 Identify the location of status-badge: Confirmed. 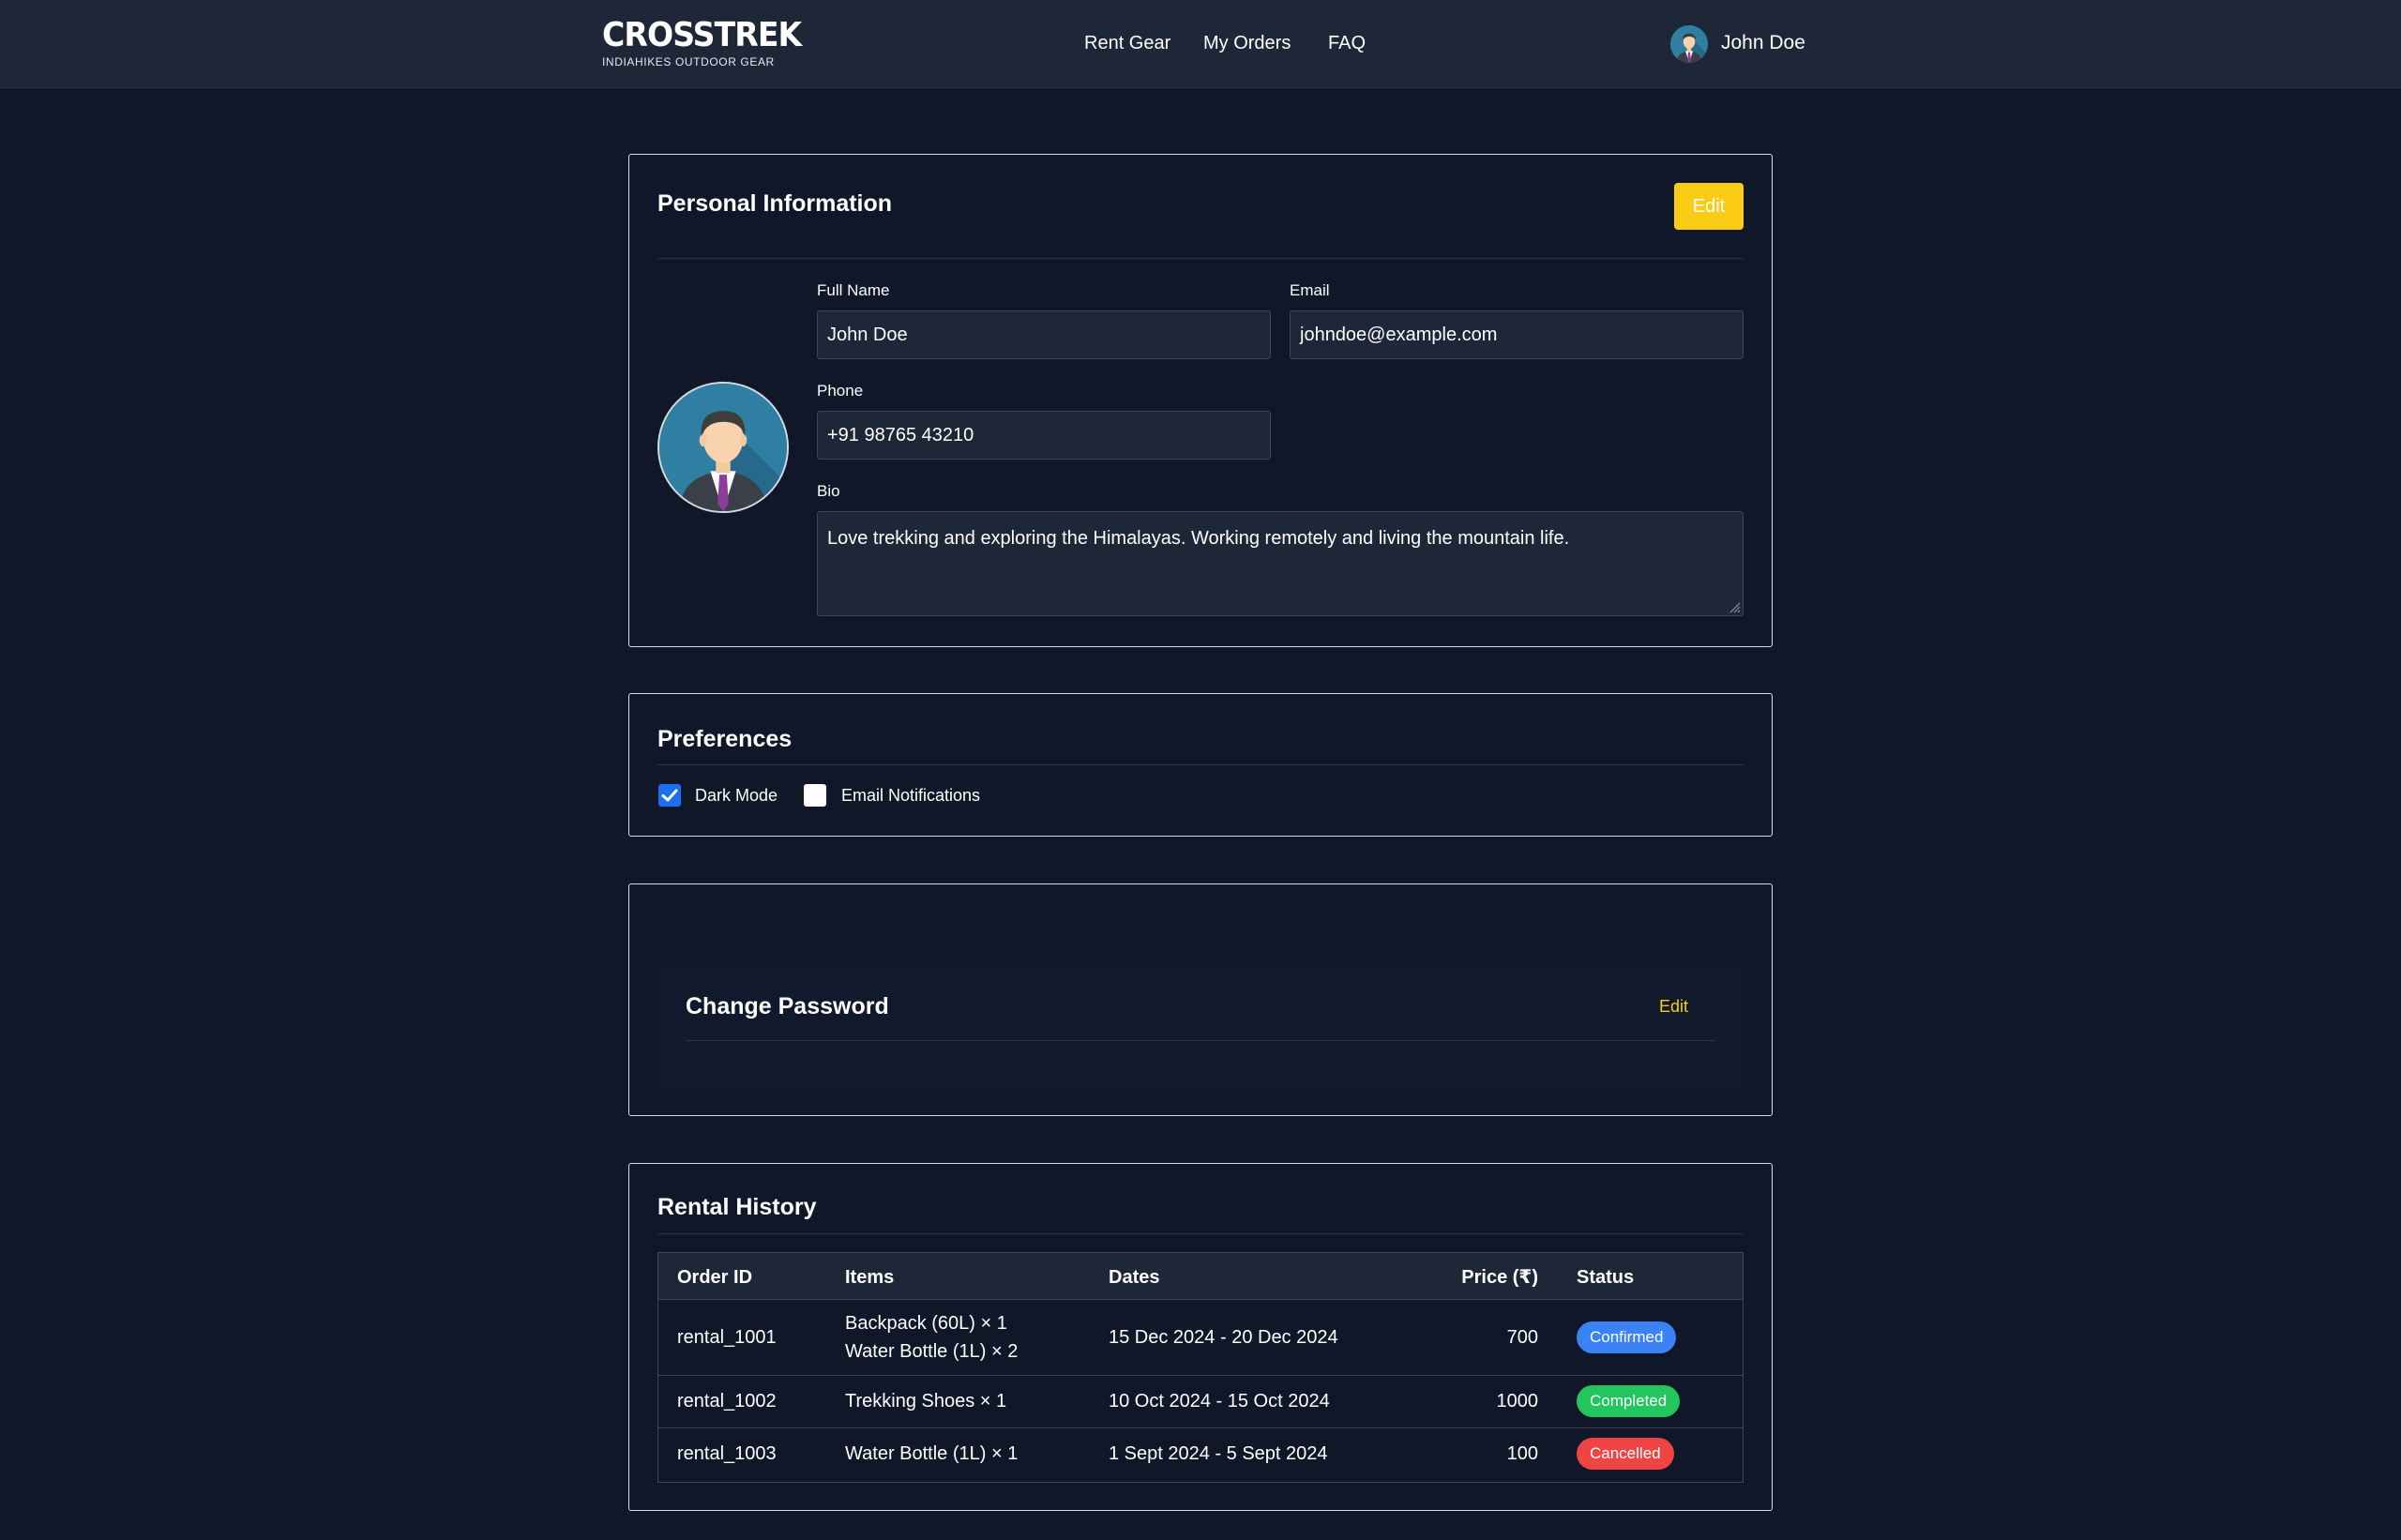
(1627, 1337).